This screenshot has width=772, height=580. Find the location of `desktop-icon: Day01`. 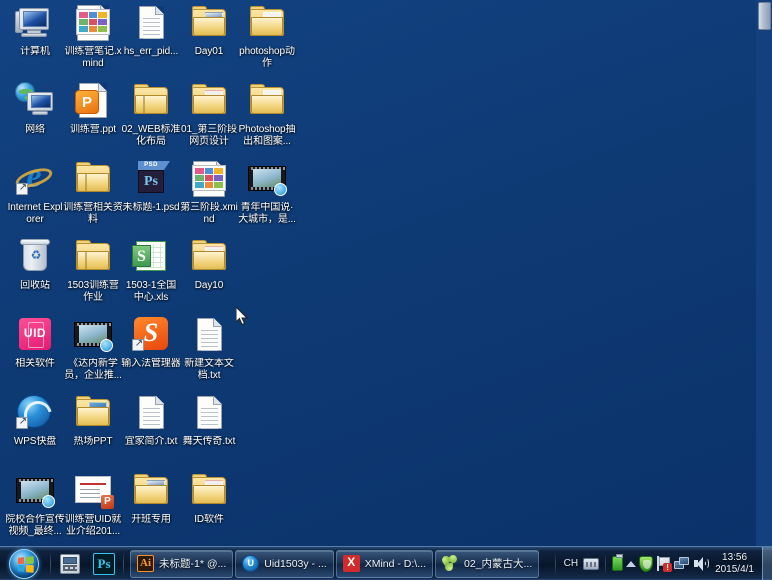

desktop-icon: Day01 is located at coordinates (209, 30).